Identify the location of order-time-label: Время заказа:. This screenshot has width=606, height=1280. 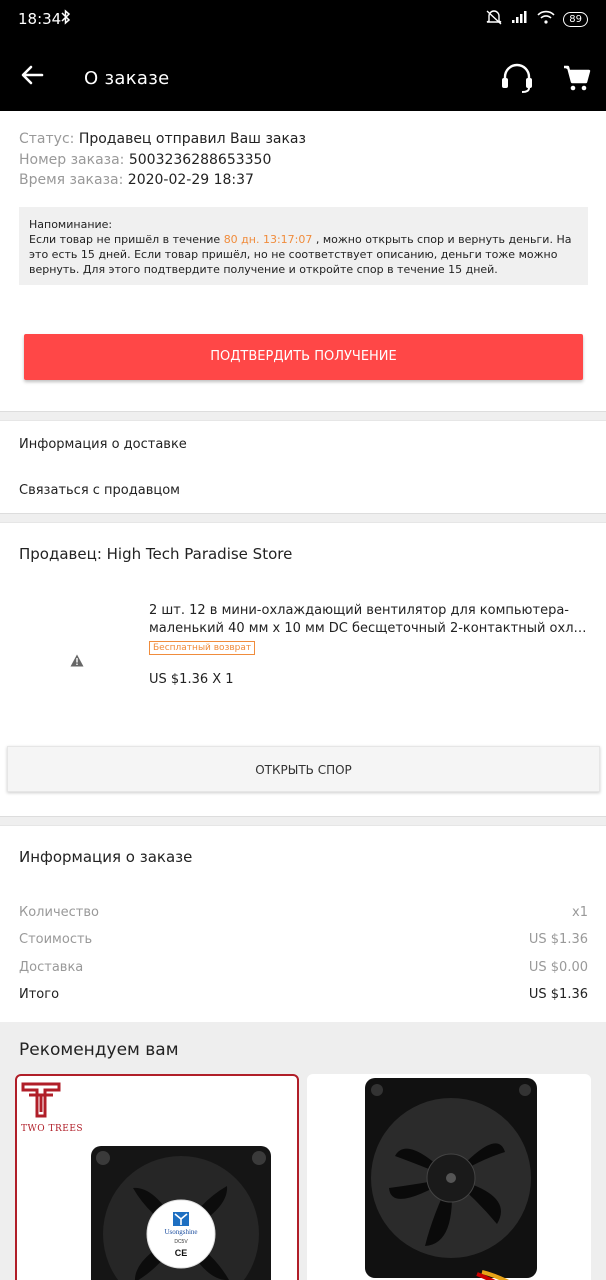
(71, 180).